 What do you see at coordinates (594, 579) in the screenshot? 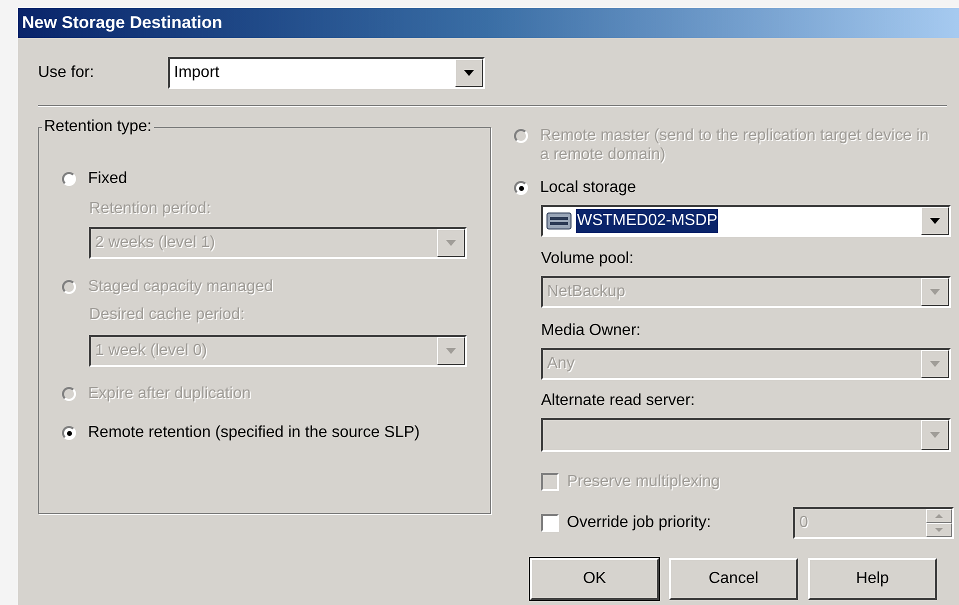
I see `dialog-button: OK` at bounding box center [594, 579].